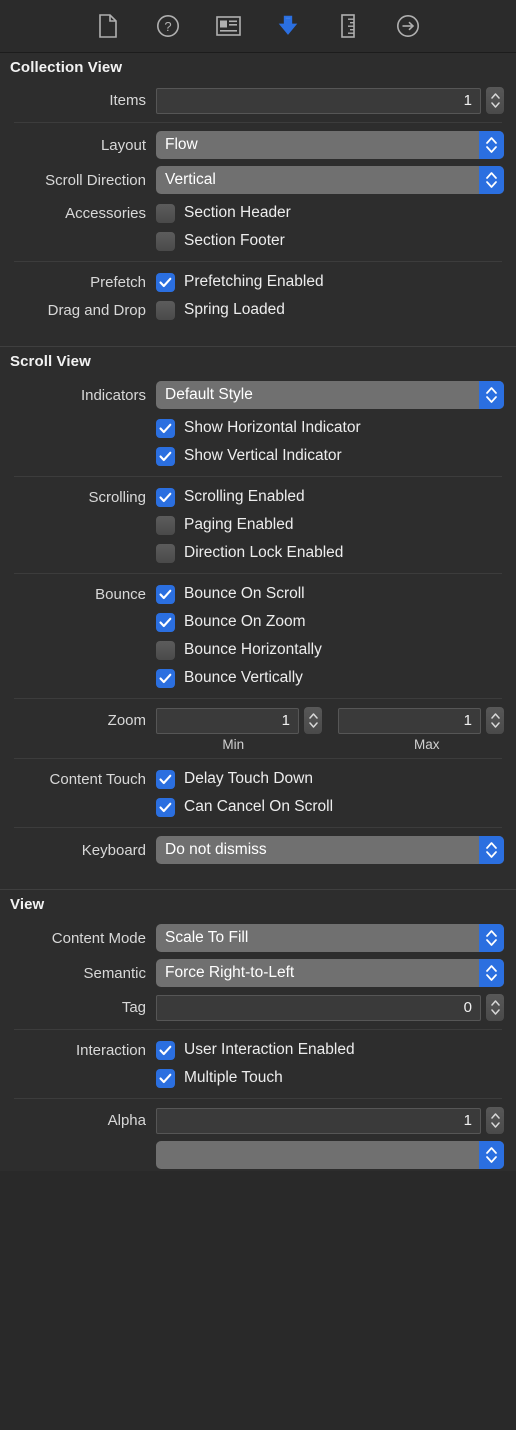 The width and height of the screenshot is (516, 1430). I want to click on prefetching-enabled-checkbox-row: Prefetching Enabled, so click(240, 282).